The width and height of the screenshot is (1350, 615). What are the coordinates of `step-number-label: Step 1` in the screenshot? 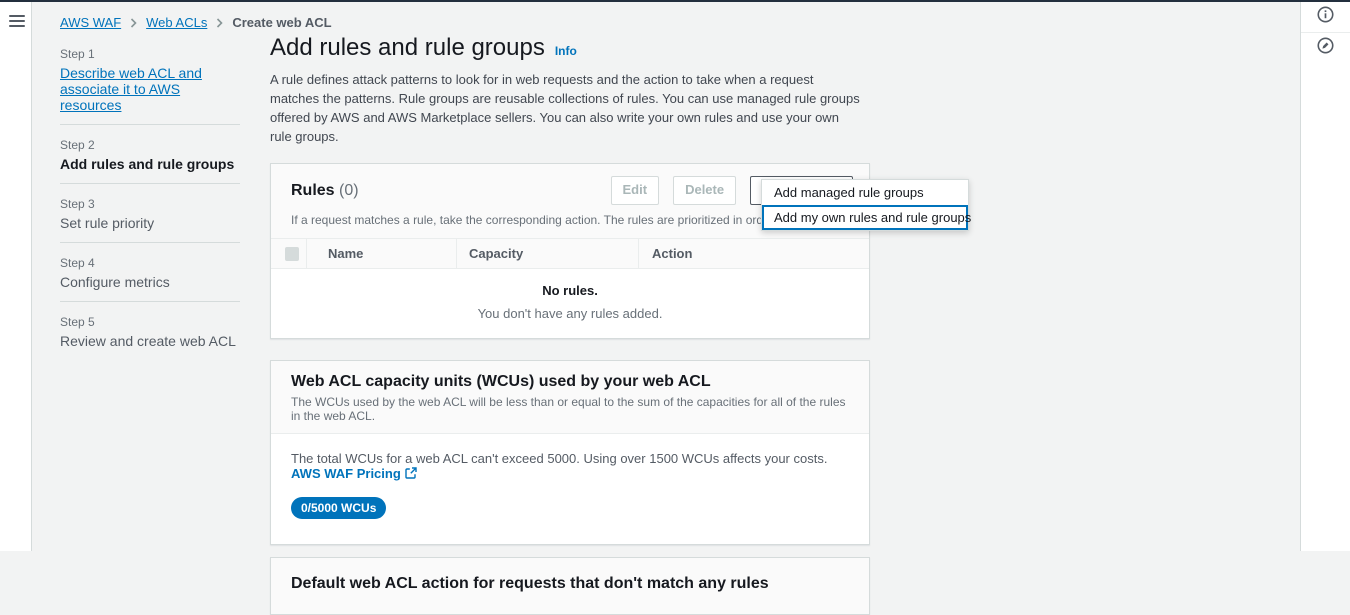 It's located at (77, 54).